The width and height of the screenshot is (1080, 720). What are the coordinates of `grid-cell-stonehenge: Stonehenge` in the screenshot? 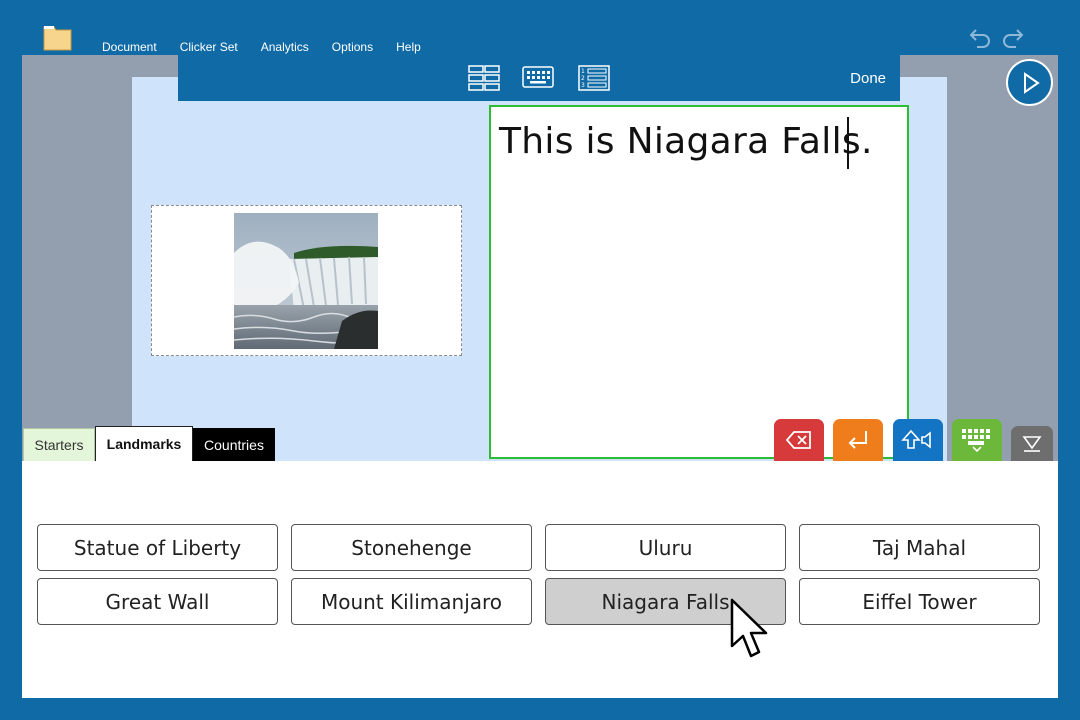 It's located at (411, 547).